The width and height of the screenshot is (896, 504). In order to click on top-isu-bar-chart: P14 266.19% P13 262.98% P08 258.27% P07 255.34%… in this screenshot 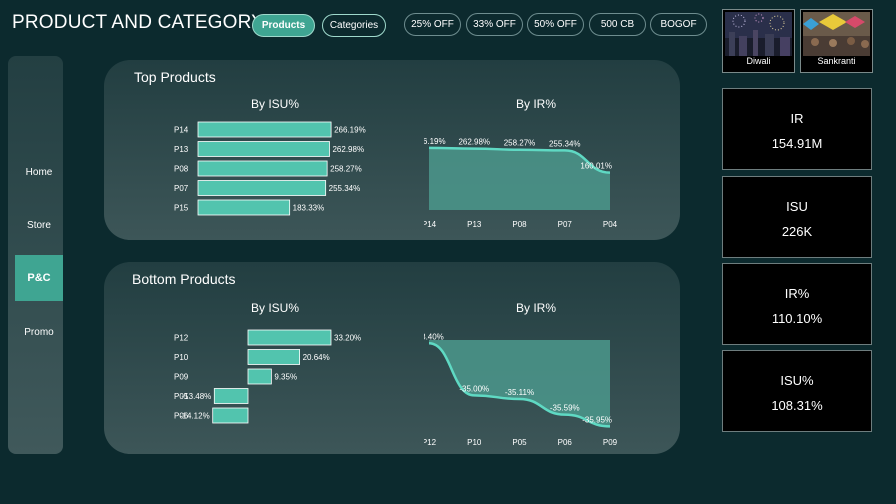, I will do `click(270, 168)`.